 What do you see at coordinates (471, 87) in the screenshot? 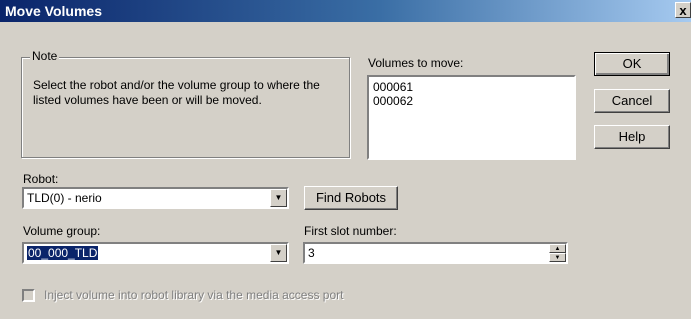
I see `list-item: 000061` at bounding box center [471, 87].